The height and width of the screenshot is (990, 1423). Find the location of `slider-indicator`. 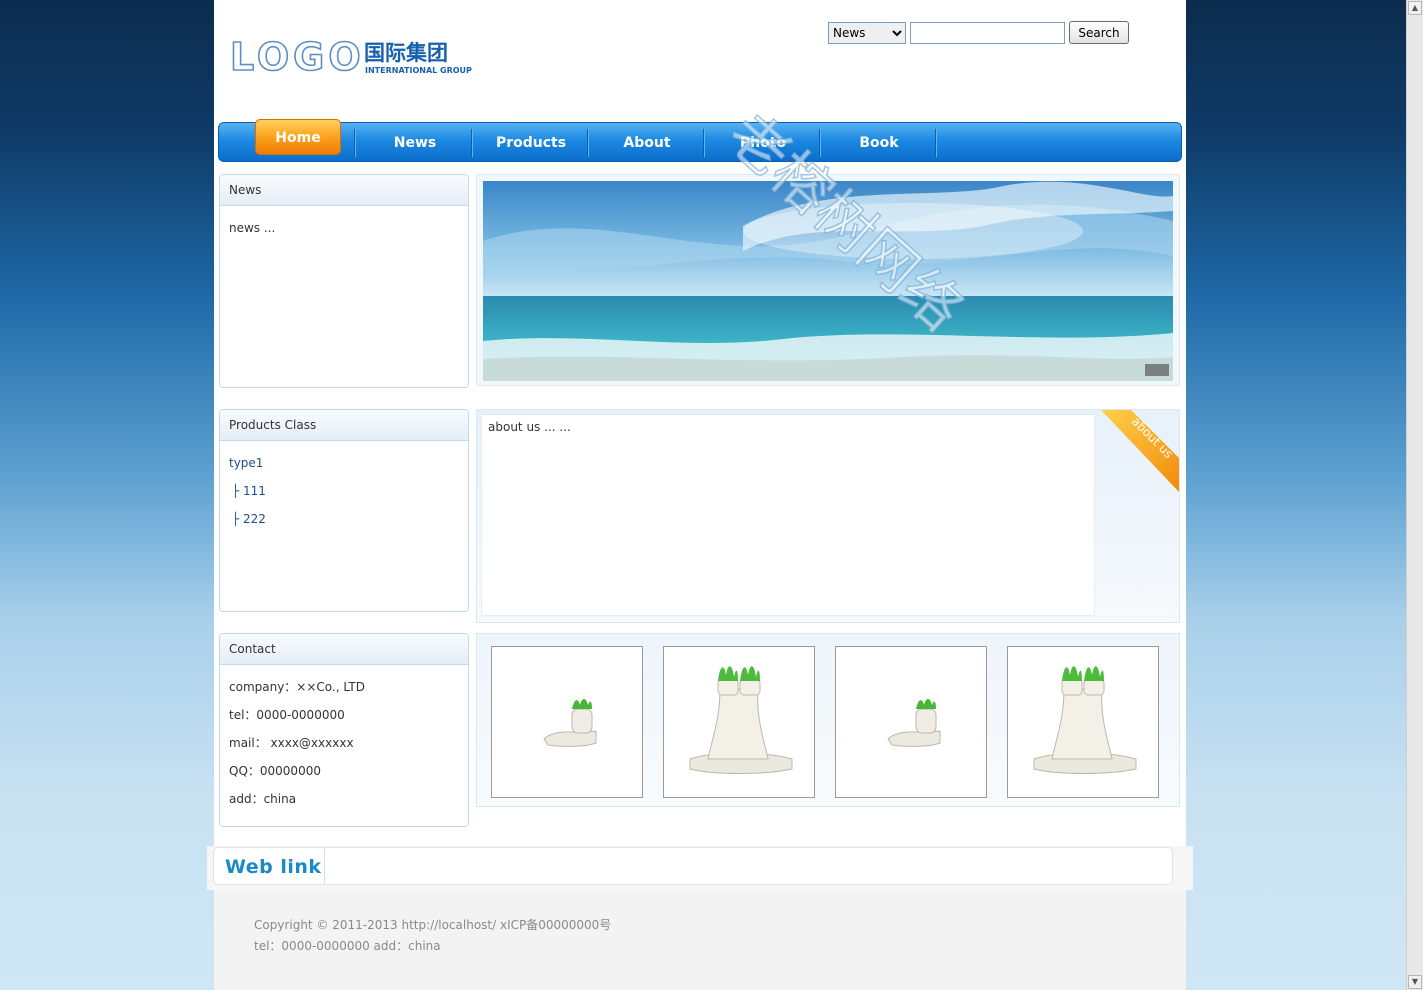

slider-indicator is located at coordinates (1157, 370).